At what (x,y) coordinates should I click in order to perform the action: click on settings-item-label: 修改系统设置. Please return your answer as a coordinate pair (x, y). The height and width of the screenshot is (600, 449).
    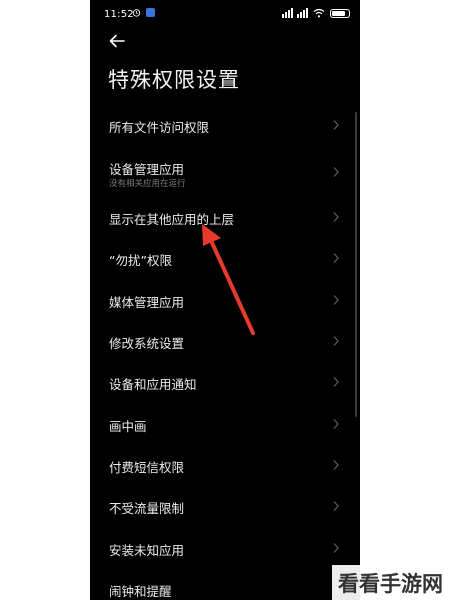
    Looking at the image, I should click on (147, 343).